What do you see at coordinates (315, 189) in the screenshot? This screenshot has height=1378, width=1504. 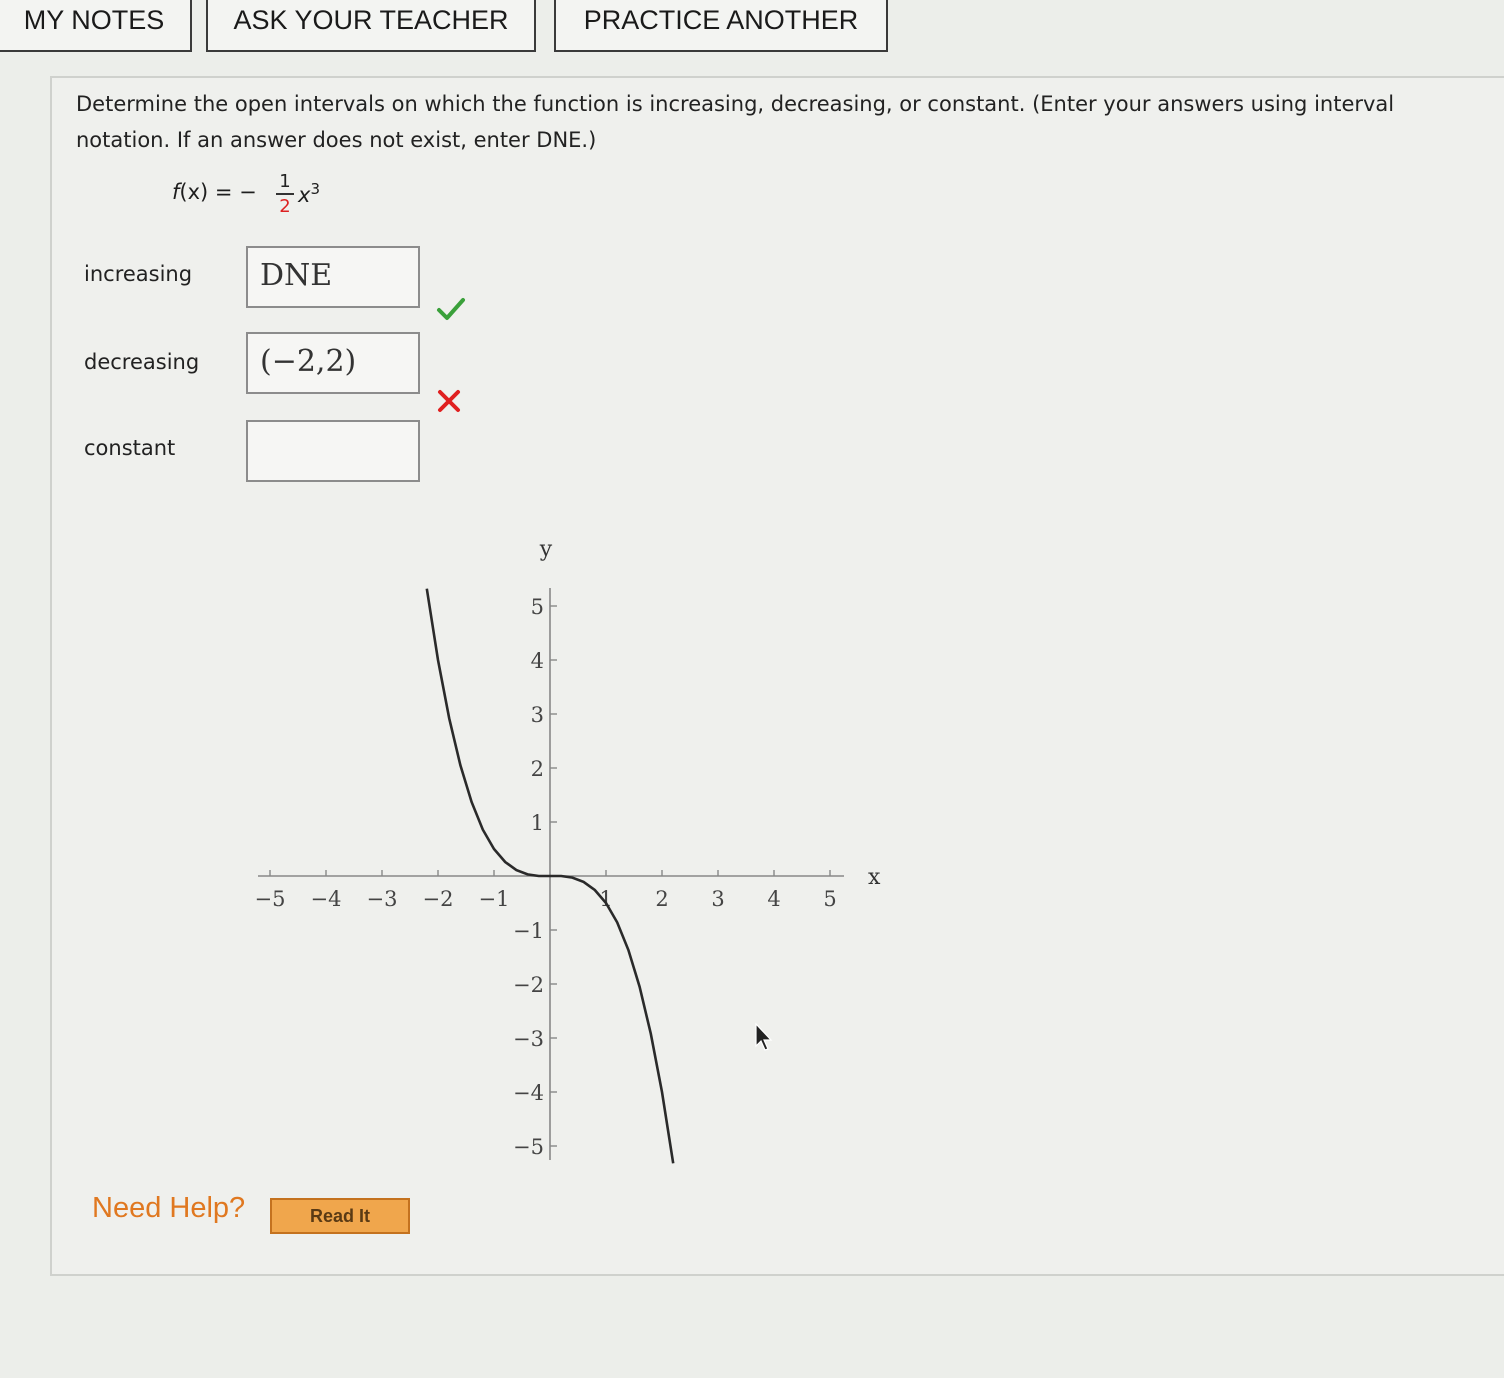 I see `formula-exponent: 3` at bounding box center [315, 189].